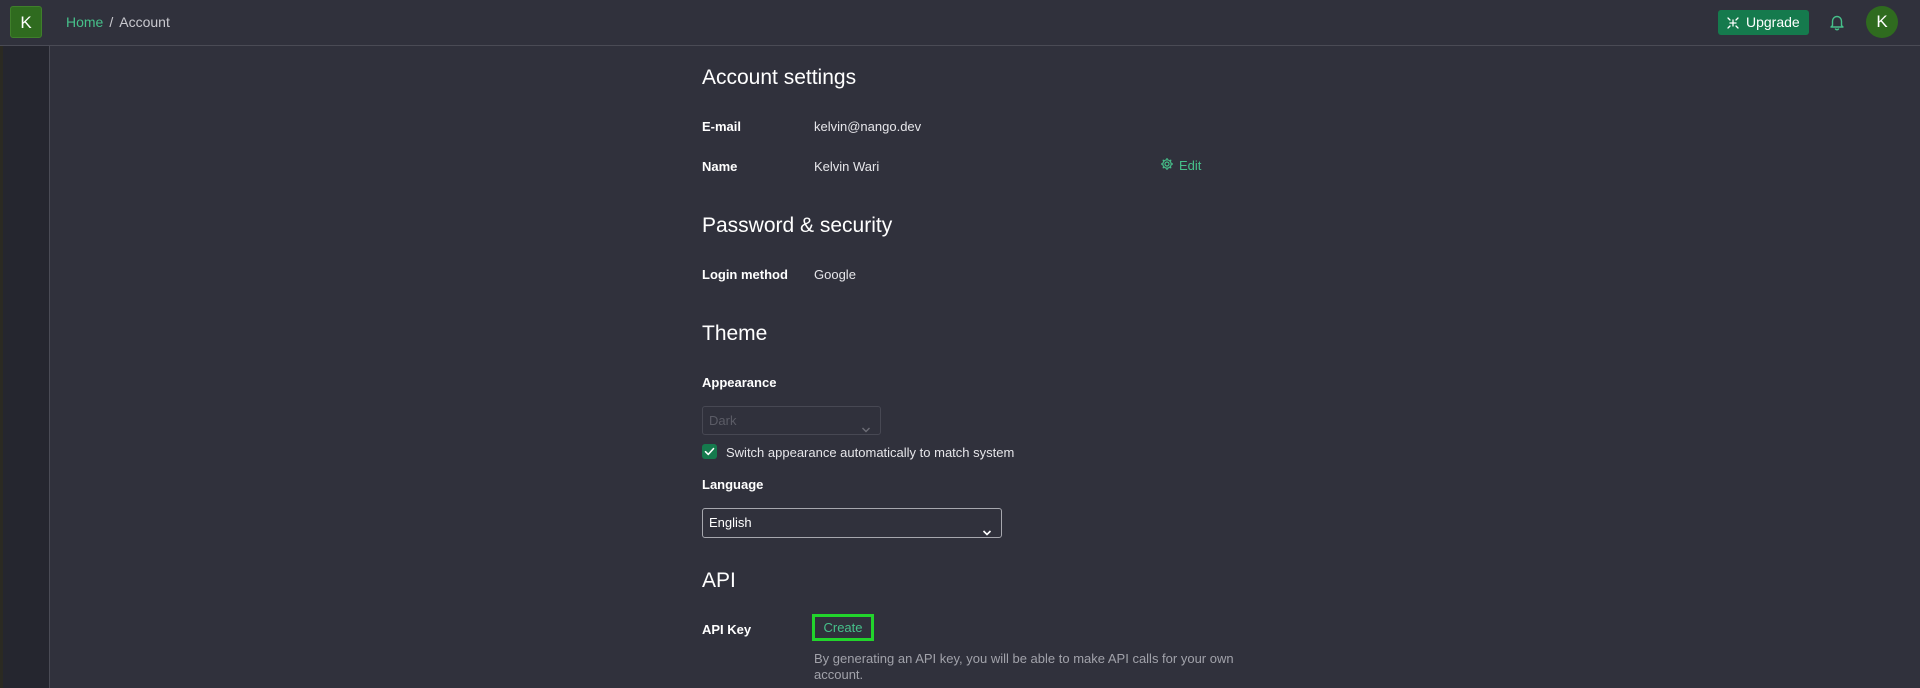  What do you see at coordinates (735, 333) in the screenshot?
I see `theme-heading: Theme` at bounding box center [735, 333].